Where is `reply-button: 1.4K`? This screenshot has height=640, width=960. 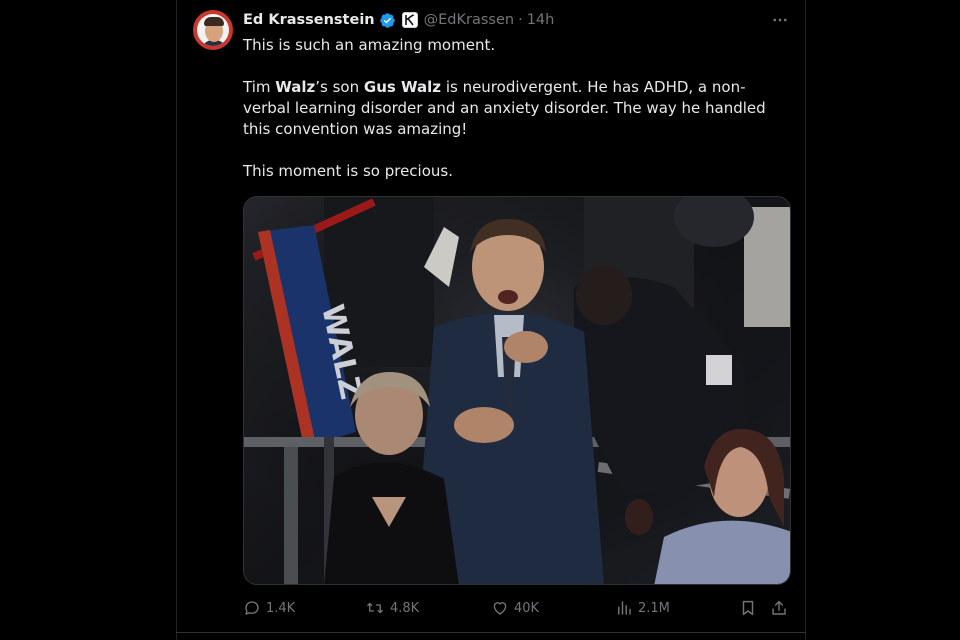
reply-button: 1.4K is located at coordinates (269, 608).